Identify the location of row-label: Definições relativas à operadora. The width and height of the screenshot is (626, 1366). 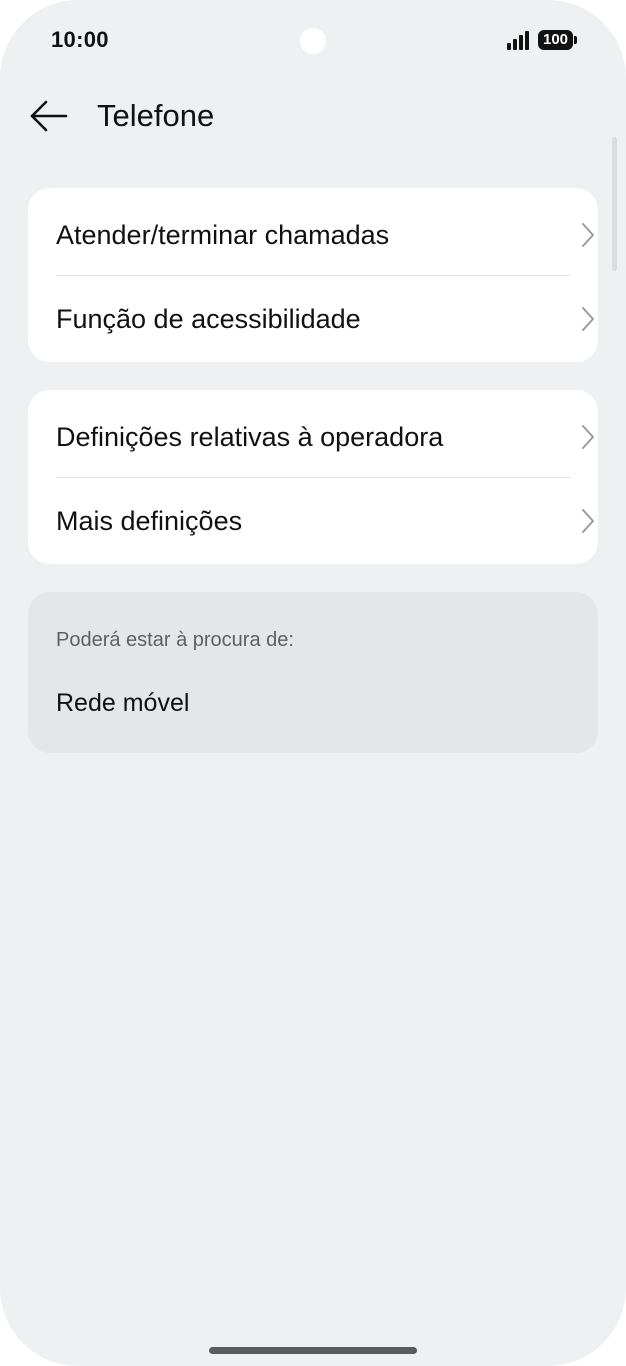
(250, 437).